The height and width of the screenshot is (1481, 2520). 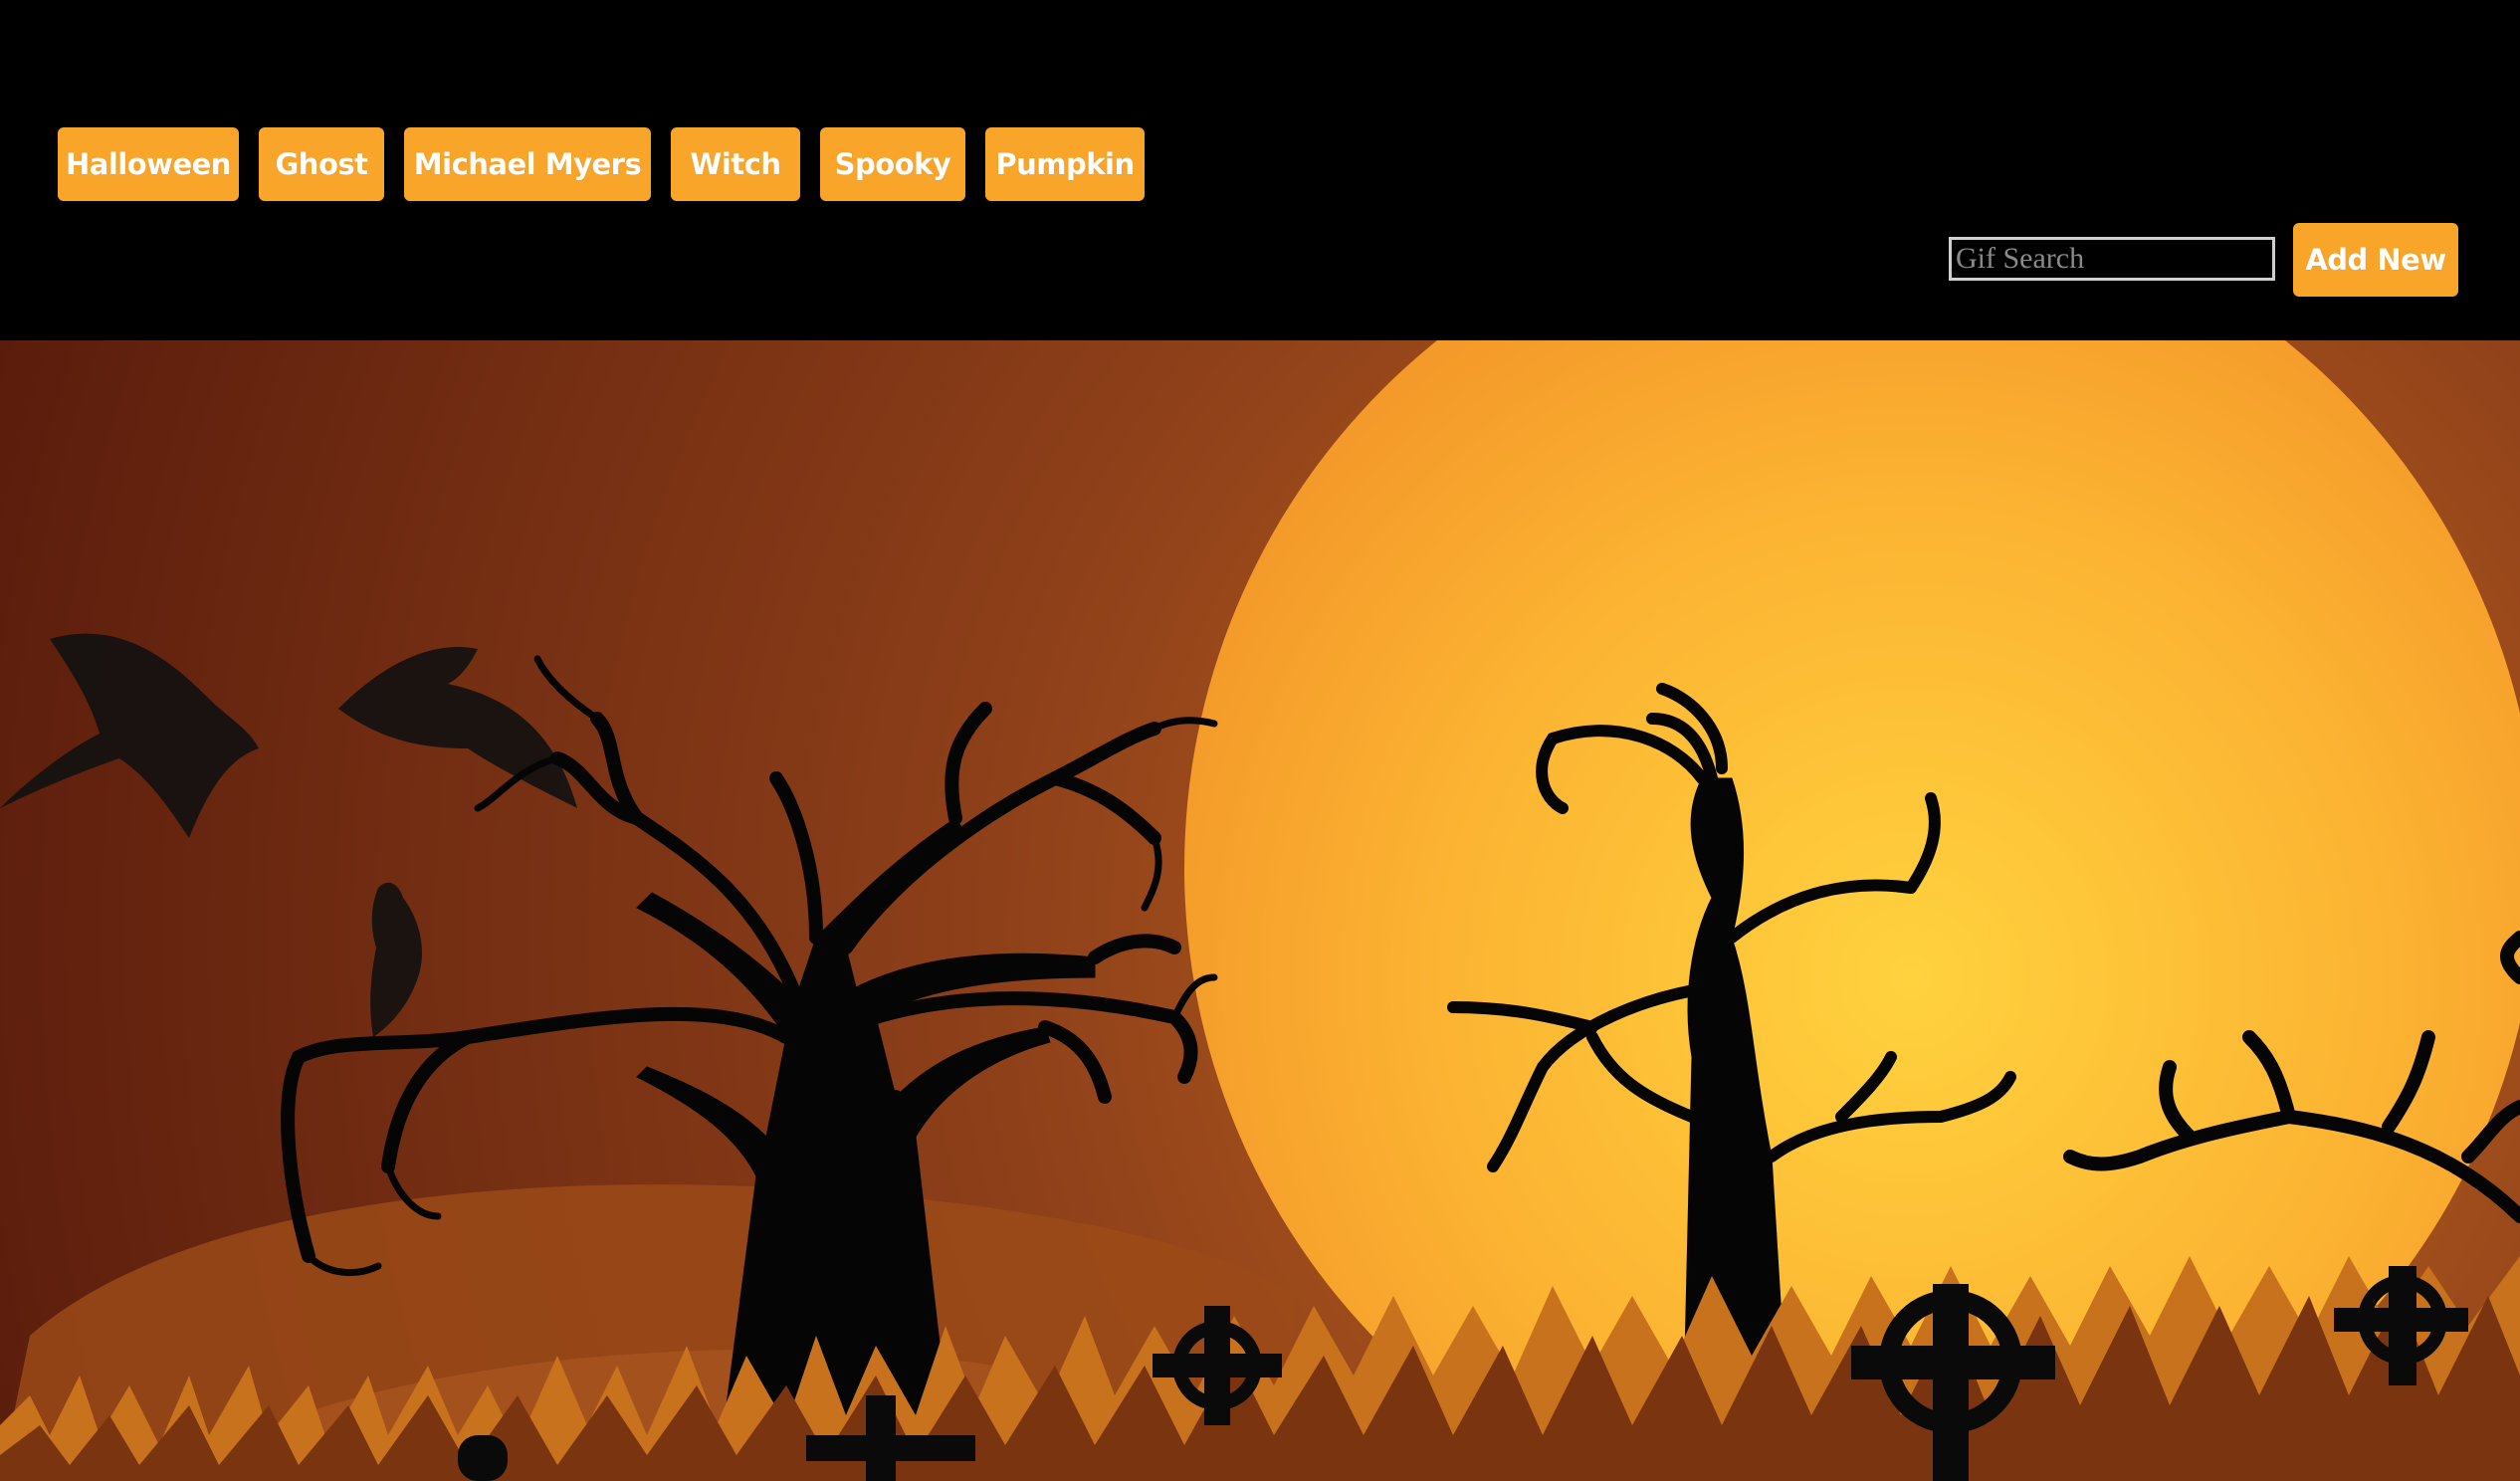 I want to click on category-button-ghost: Ghost, so click(x=321, y=164).